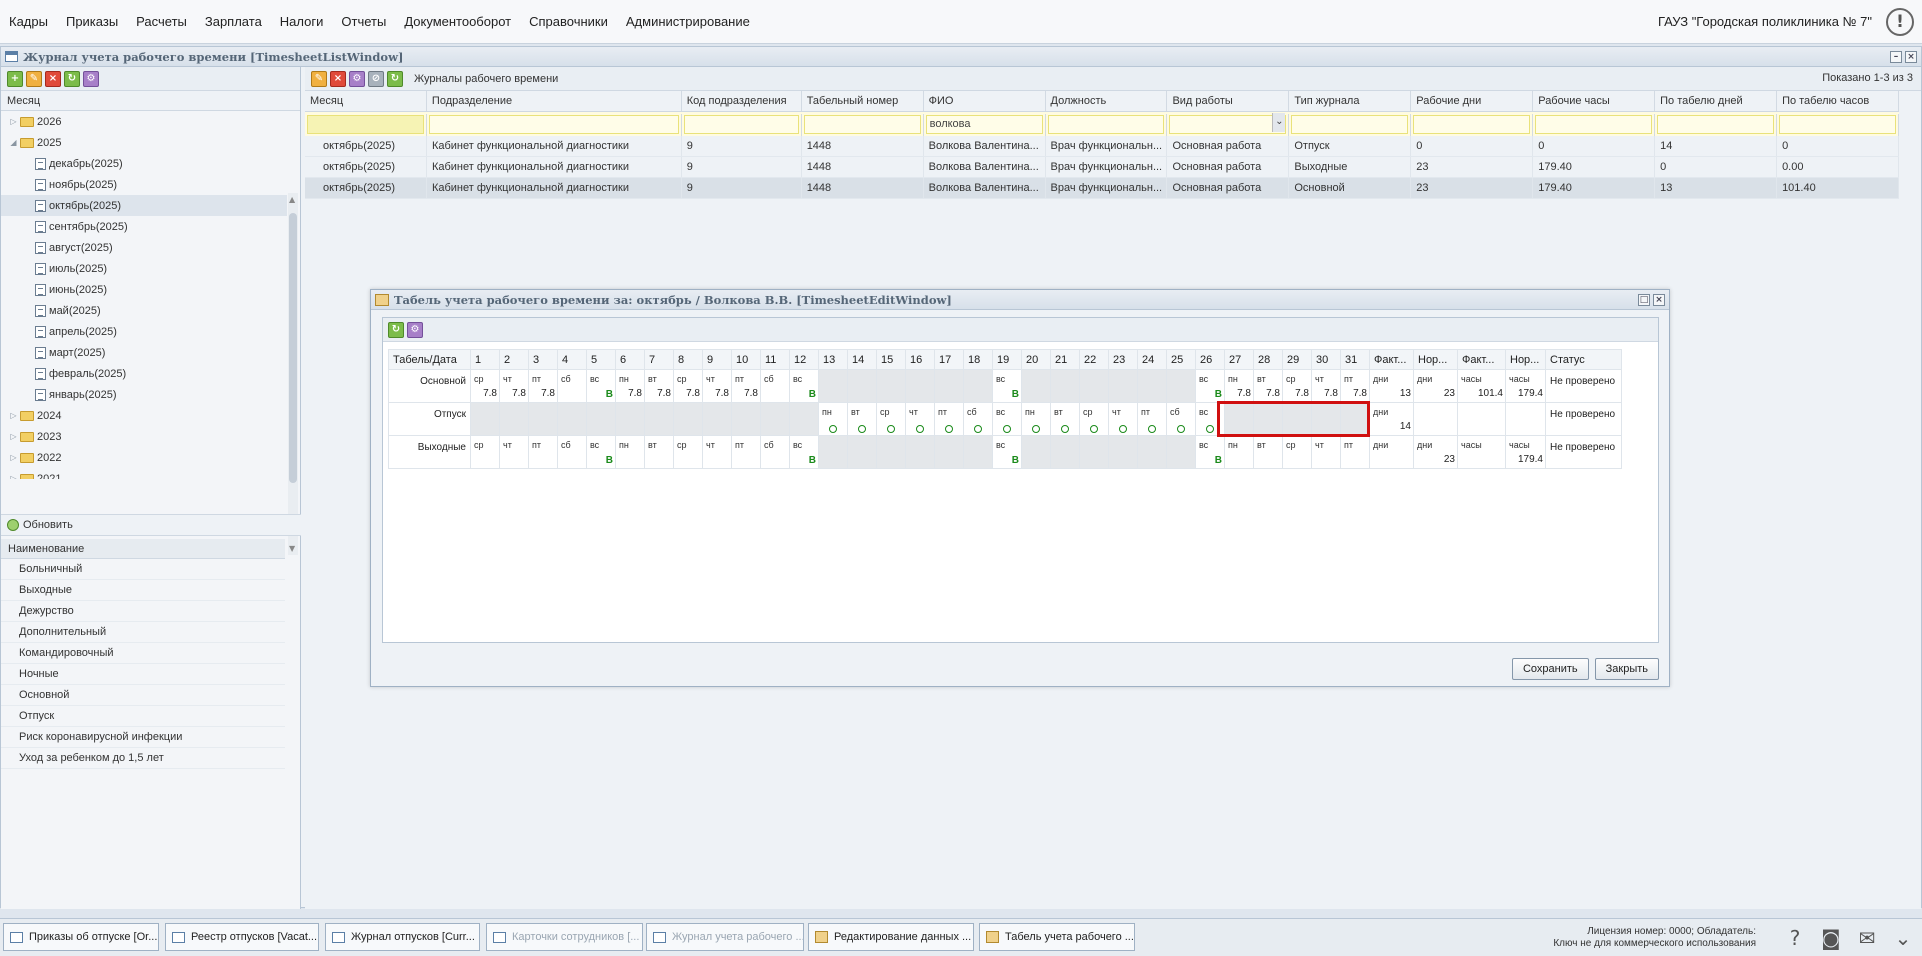  What do you see at coordinates (1550, 669) in the screenshot?
I see `save-button: Сохранить` at bounding box center [1550, 669].